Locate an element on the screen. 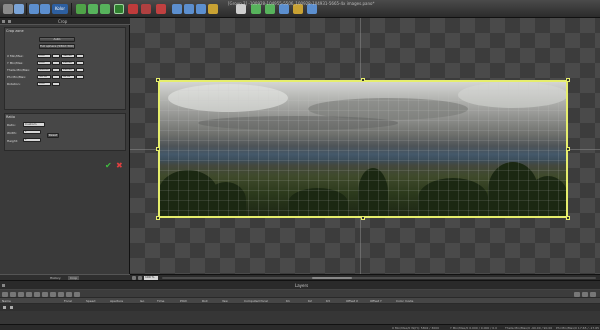  status-phi-range: Phi Min/Max/0 17.65 / -17.65 is located at coordinates (578, 328).